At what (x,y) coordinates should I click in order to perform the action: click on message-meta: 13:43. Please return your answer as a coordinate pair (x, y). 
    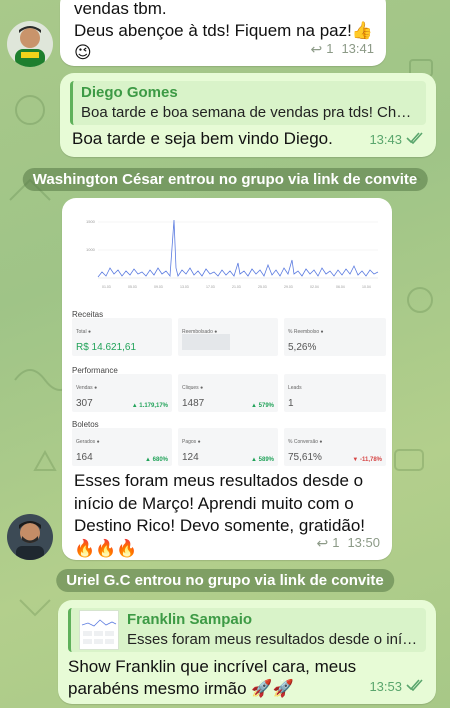
    Looking at the image, I should click on (396, 140).